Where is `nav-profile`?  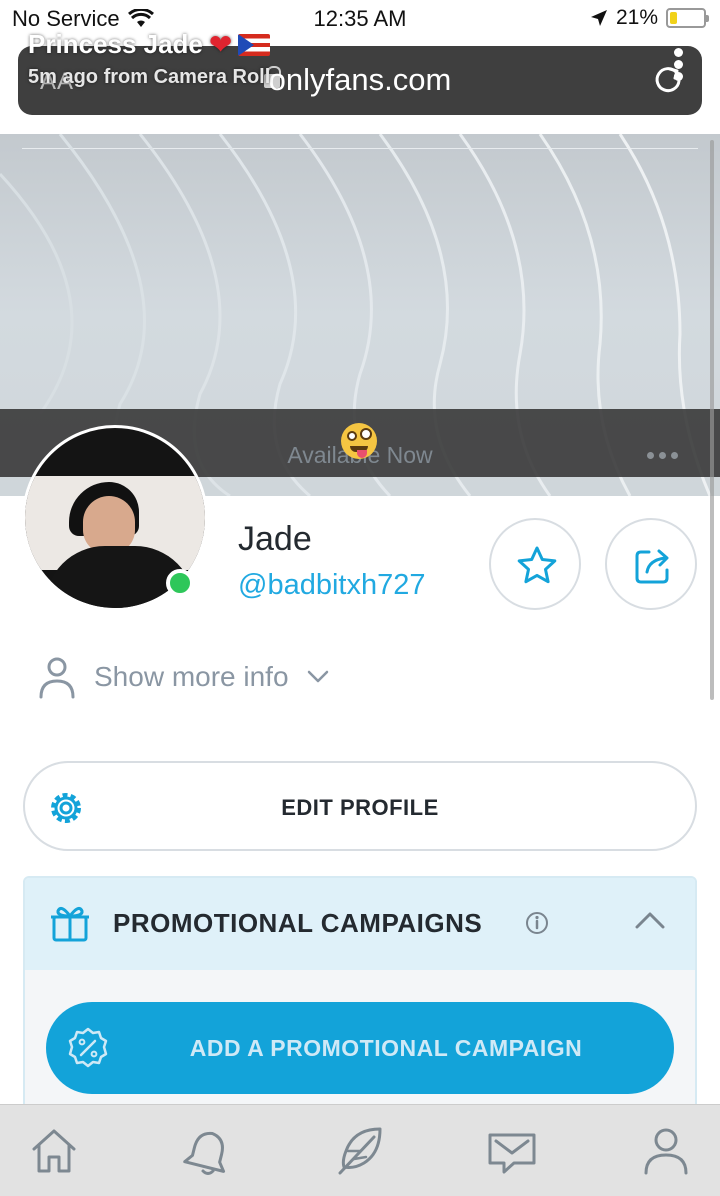
nav-profile is located at coordinates (666, 1151).